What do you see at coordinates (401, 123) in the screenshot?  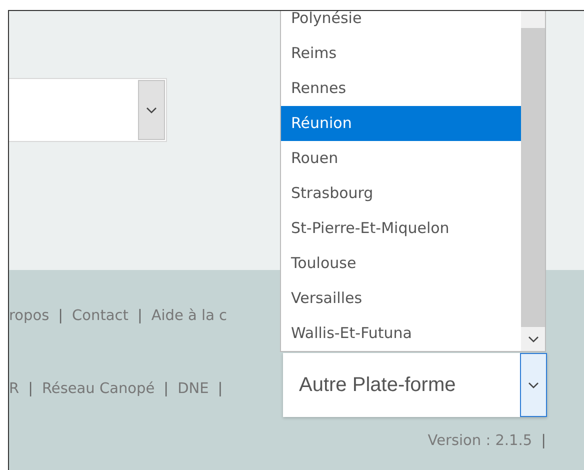 I see `dropdown-option: Réunion` at bounding box center [401, 123].